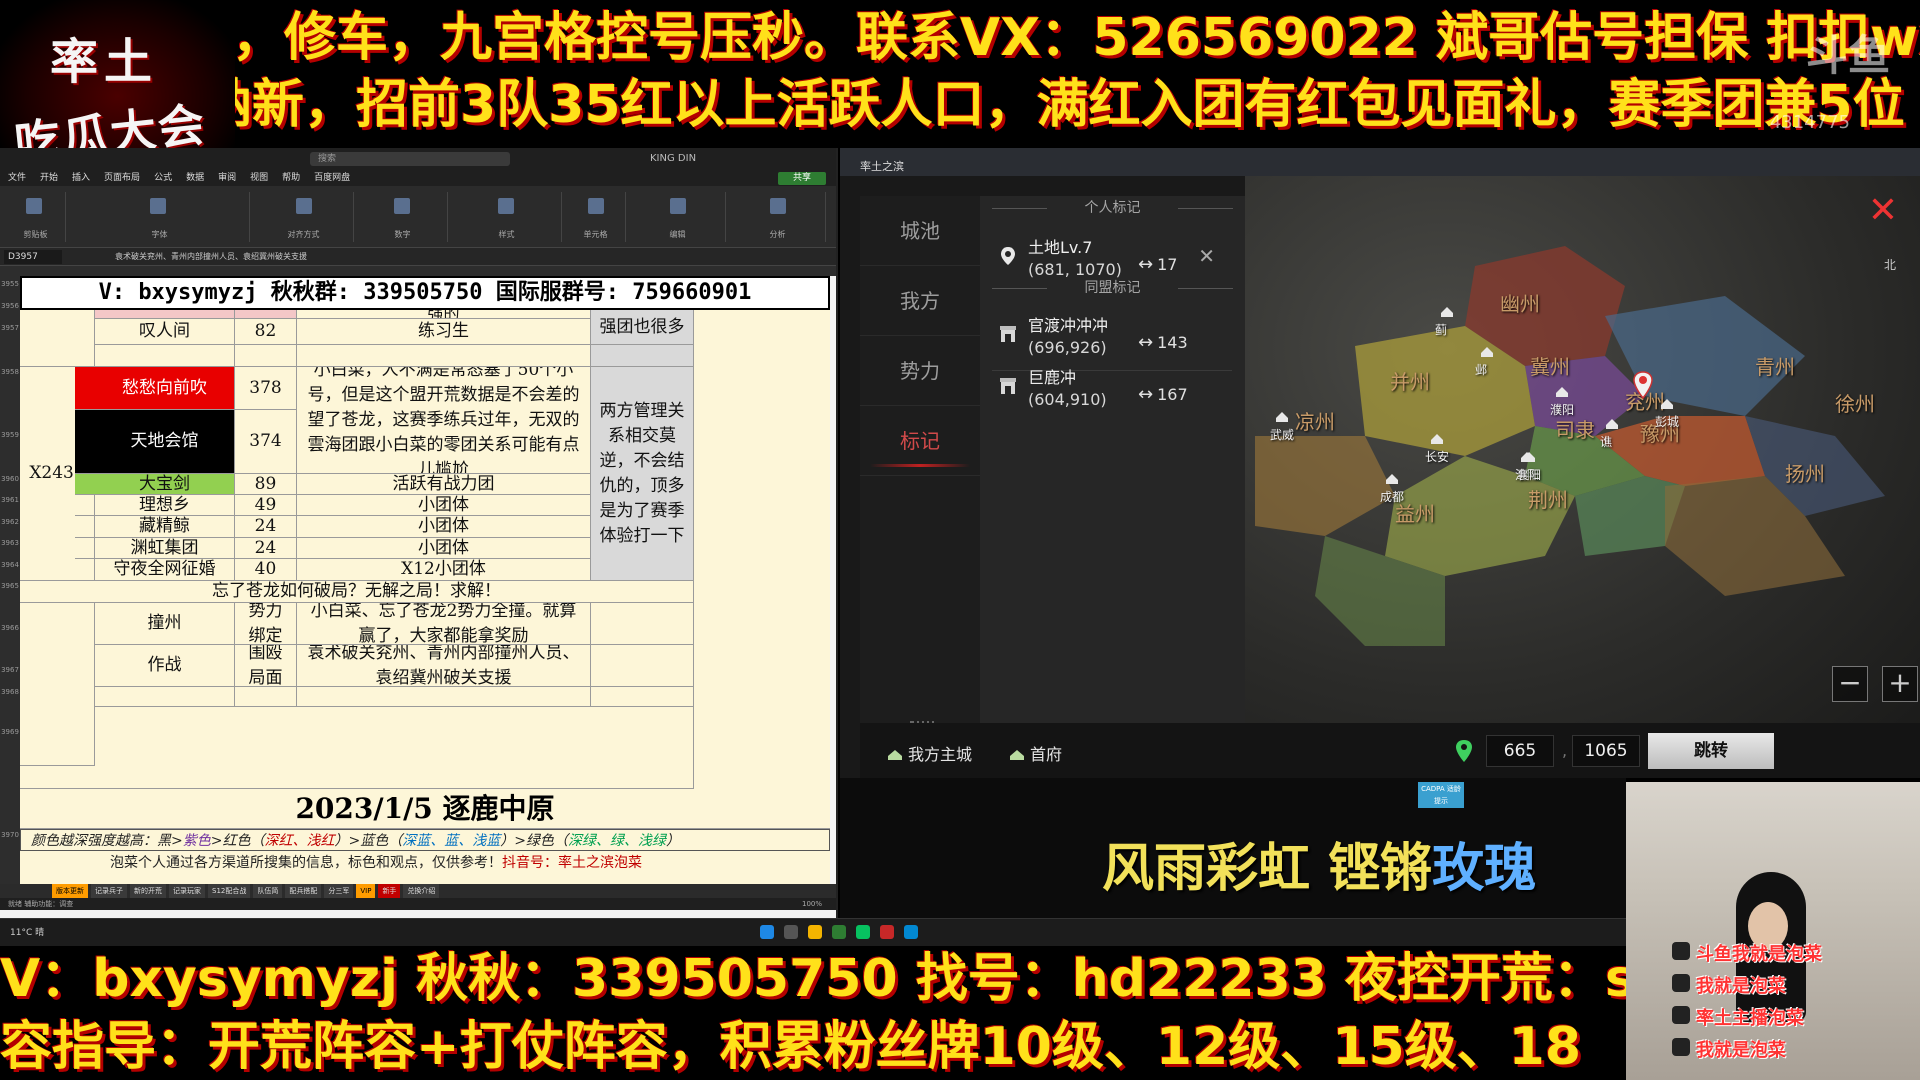  Describe the element at coordinates (1711, 751) in the screenshot. I see `jump-button: 跳转` at that location.